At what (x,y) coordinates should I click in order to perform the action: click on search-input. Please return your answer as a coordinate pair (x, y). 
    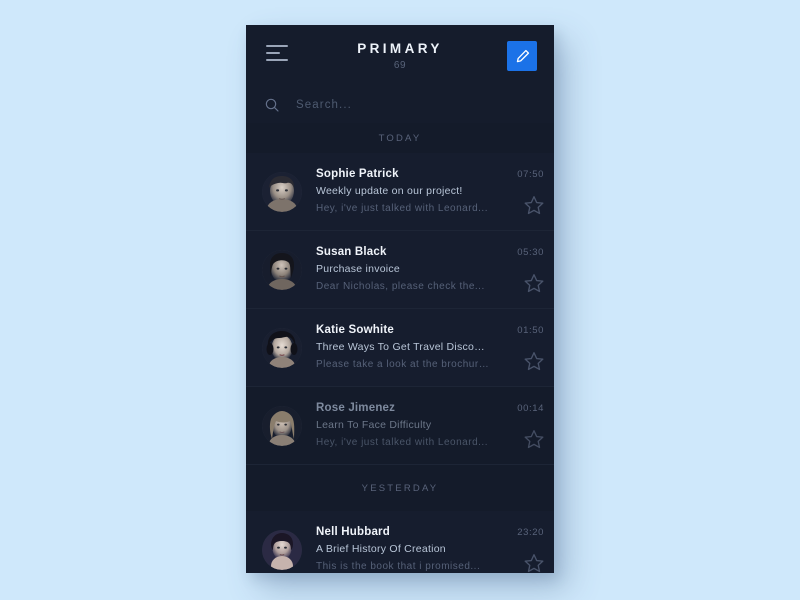
    Looking at the image, I should click on (416, 105).